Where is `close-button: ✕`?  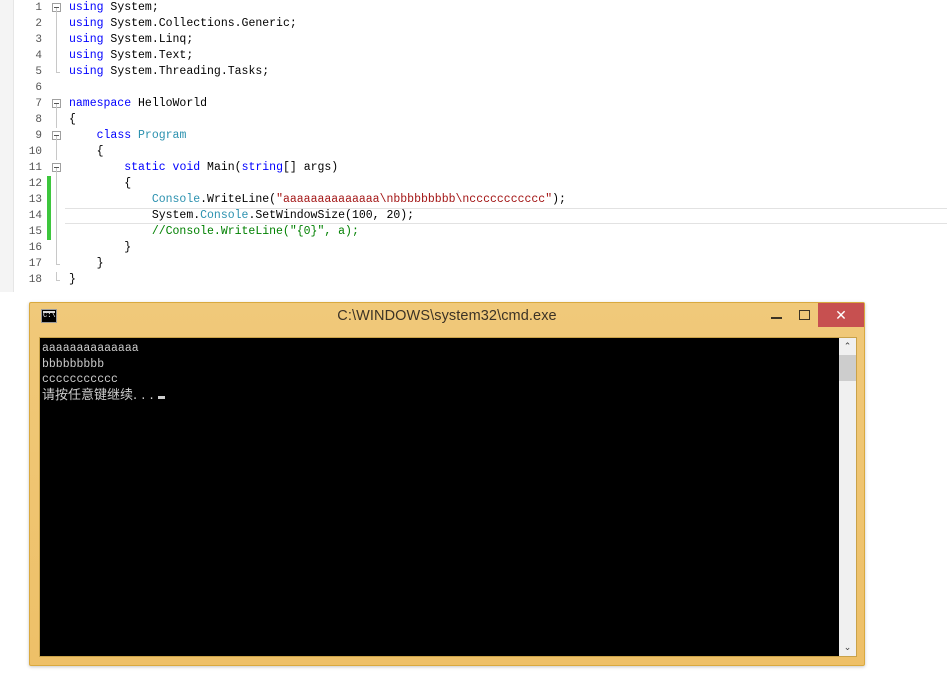 close-button: ✕ is located at coordinates (841, 315).